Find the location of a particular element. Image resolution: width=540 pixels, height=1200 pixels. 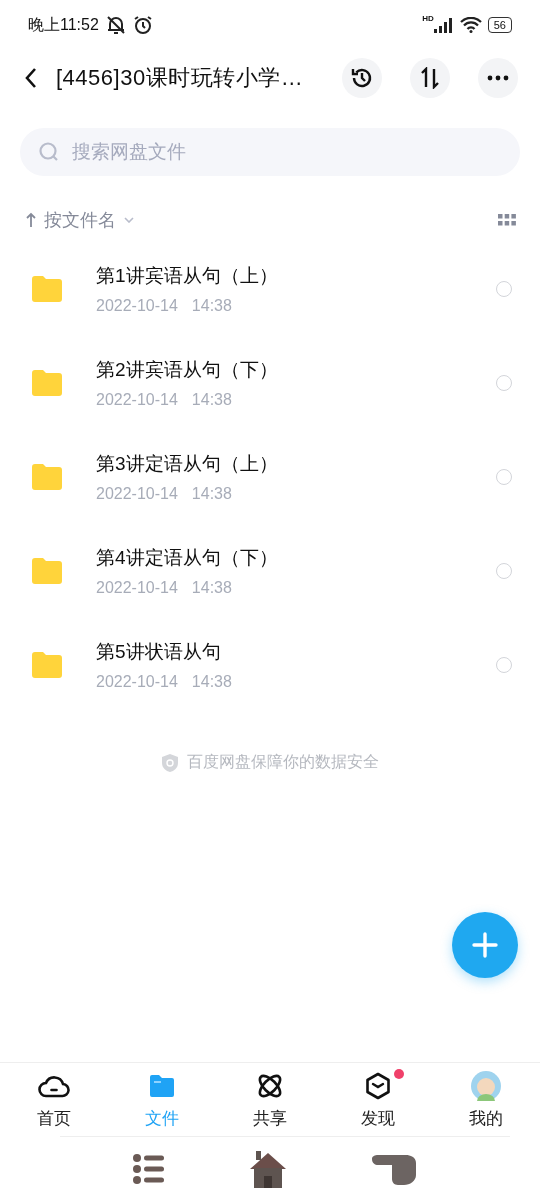

battery-indicator: 56 is located at coordinates (499, 25).